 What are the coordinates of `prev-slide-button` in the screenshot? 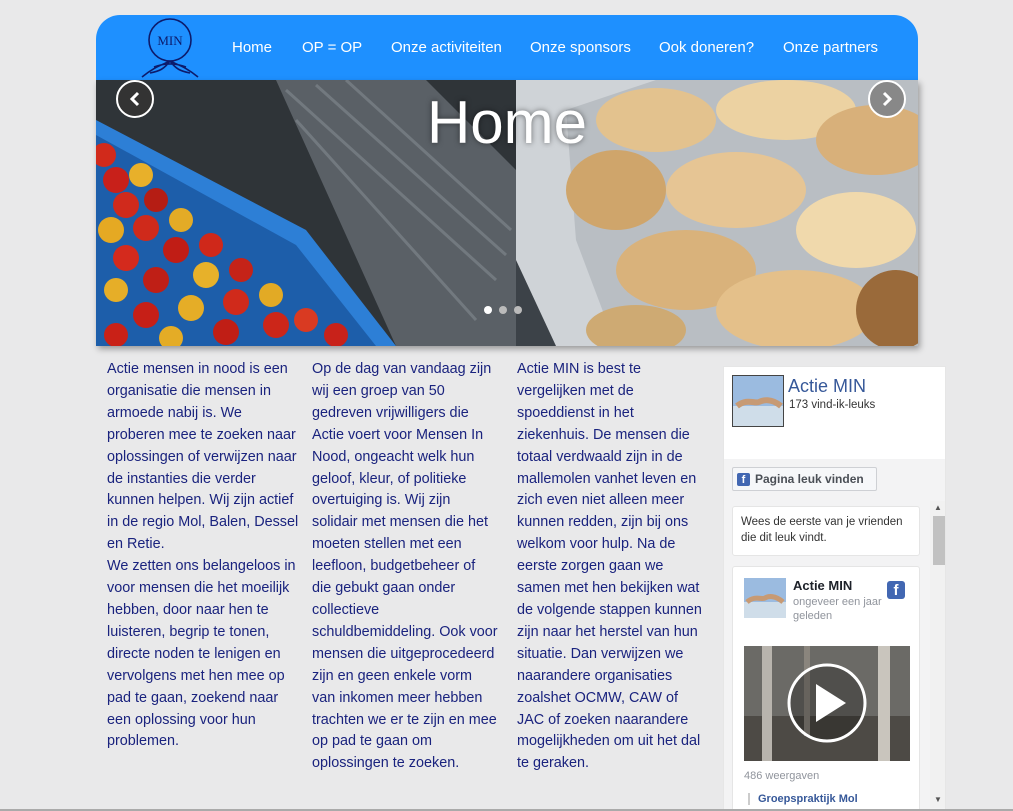 It's located at (135, 99).